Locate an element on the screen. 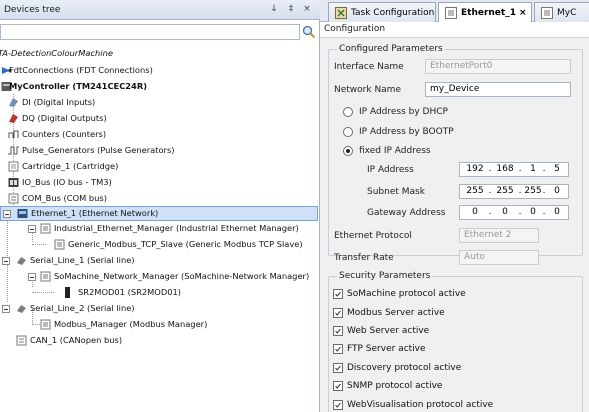 Image resolution: width=589 pixels, height=412 pixels. ip-address-label: IP Address is located at coordinates (390, 170).